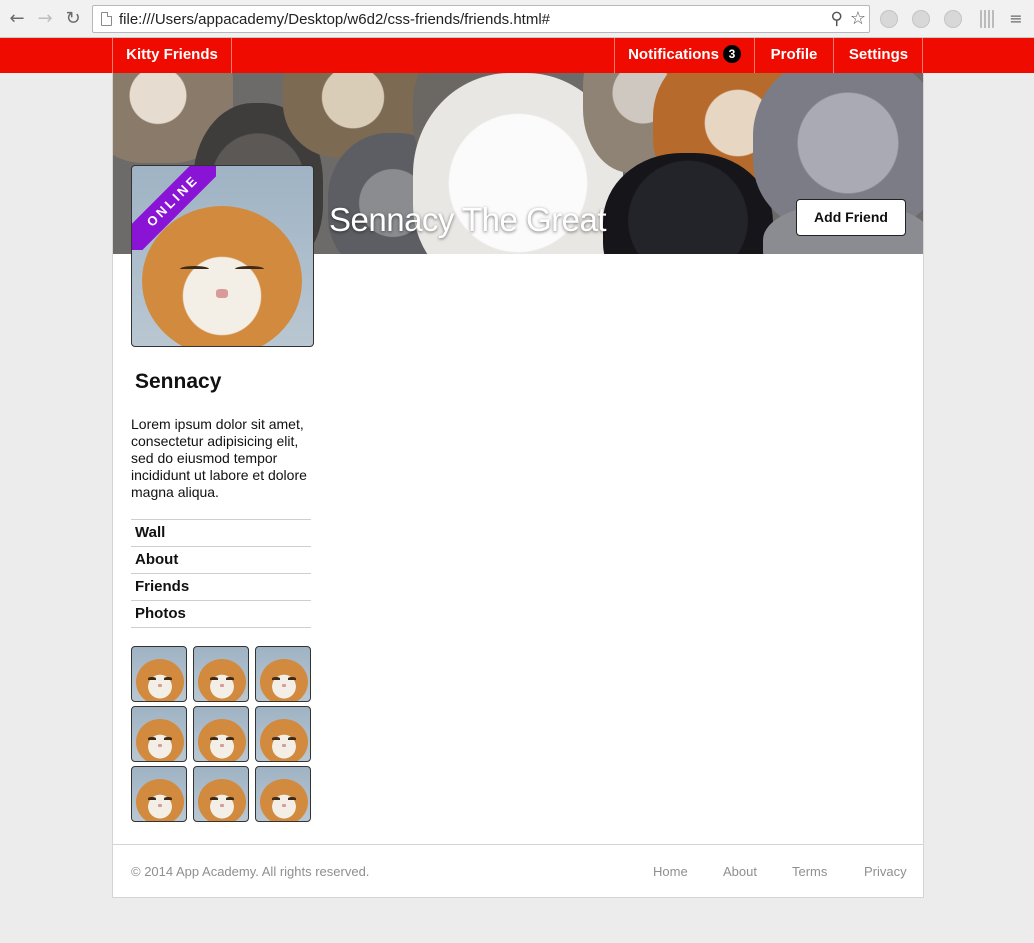 This screenshot has height=943, width=1034. What do you see at coordinates (809, 871) in the screenshot?
I see `footer-link-terms: Terms` at bounding box center [809, 871].